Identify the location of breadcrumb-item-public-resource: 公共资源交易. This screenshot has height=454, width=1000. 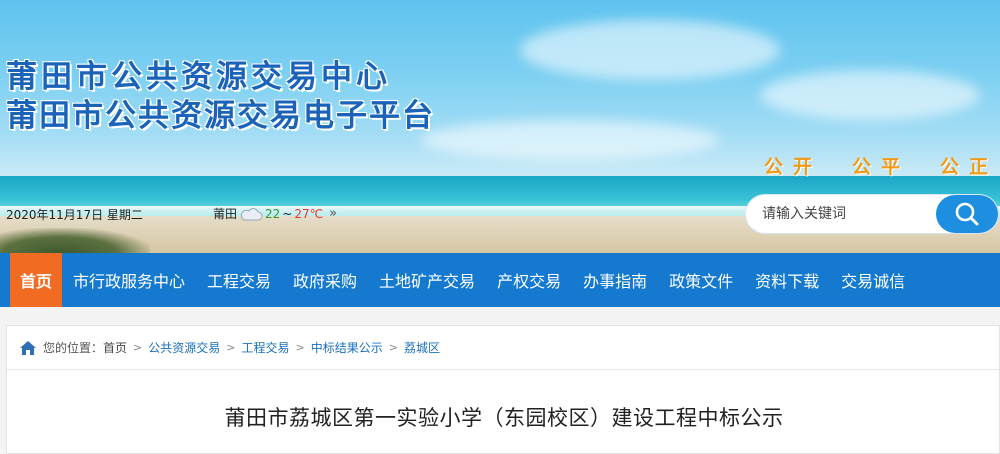
(184, 347).